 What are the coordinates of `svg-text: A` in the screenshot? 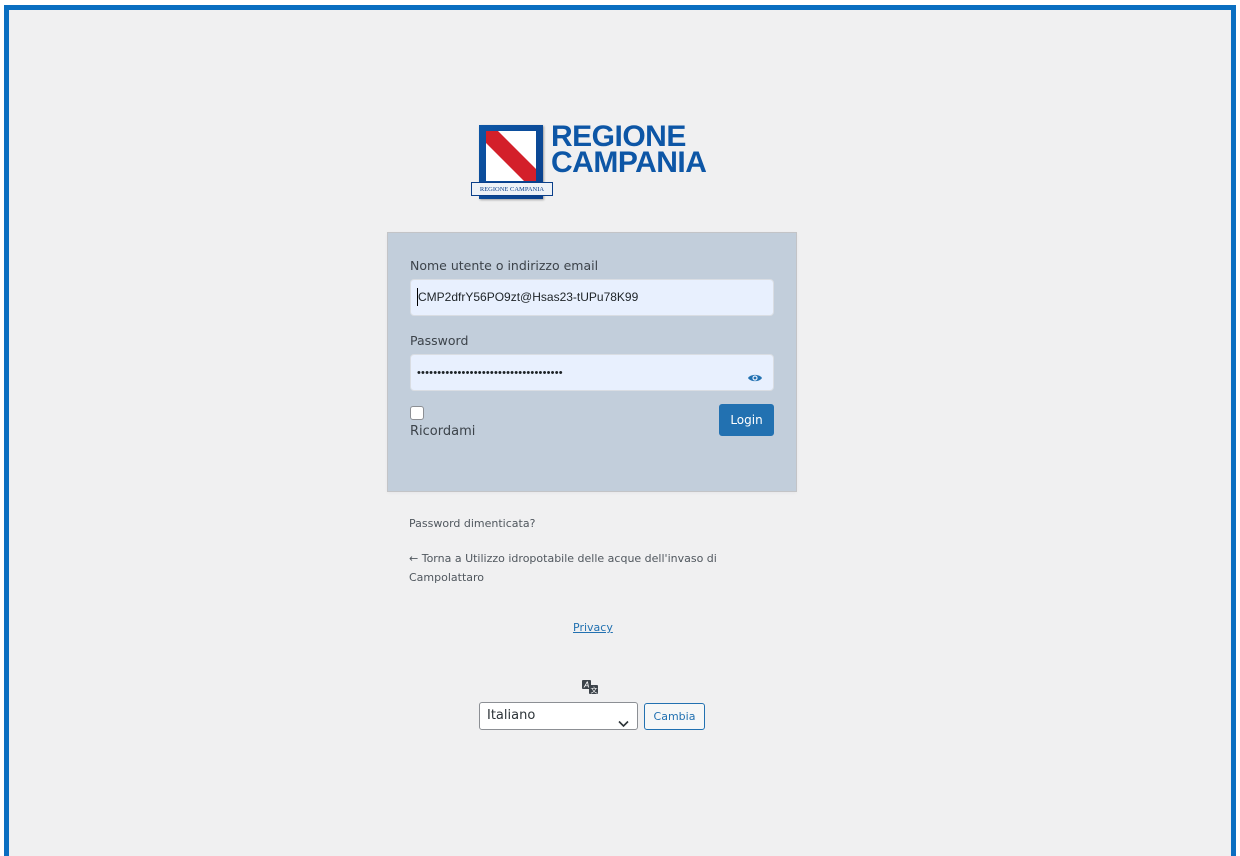 It's located at (586, 685).